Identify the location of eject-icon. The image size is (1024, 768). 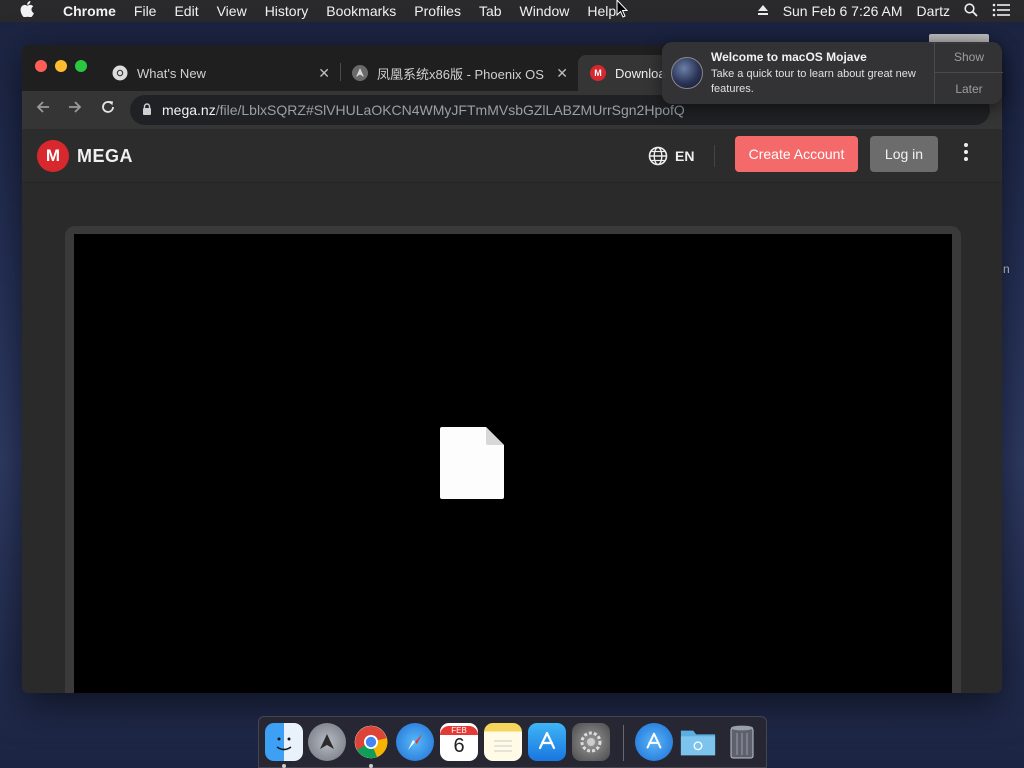
(763, 11).